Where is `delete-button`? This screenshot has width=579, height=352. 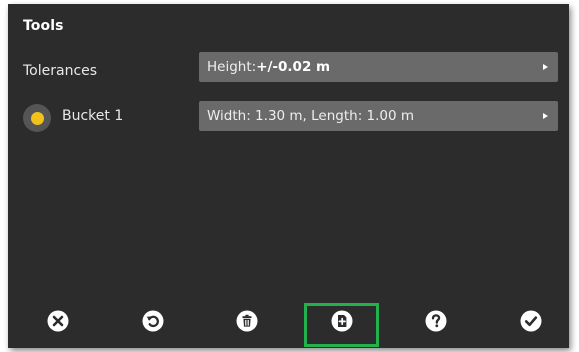 delete-button is located at coordinates (247, 321).